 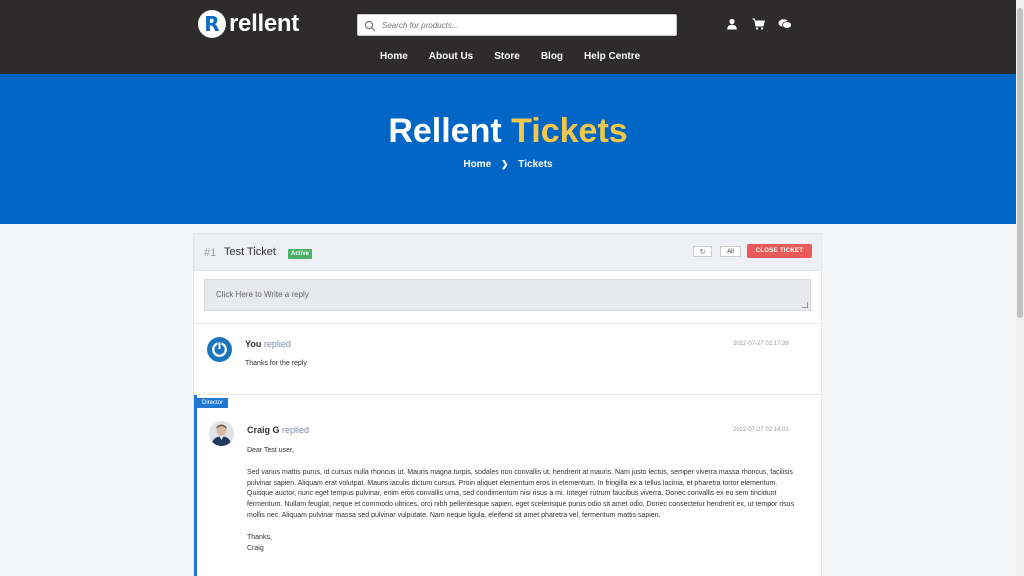 What do you see at coordinates (507, 323) in the screenshot?
I see `divider` at bounding box center [507, 323].